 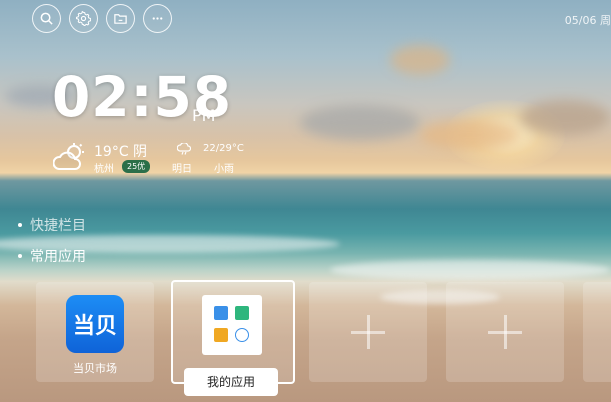 I want to click on section-common-apps: 常用应用, so click(x=52, y=256).